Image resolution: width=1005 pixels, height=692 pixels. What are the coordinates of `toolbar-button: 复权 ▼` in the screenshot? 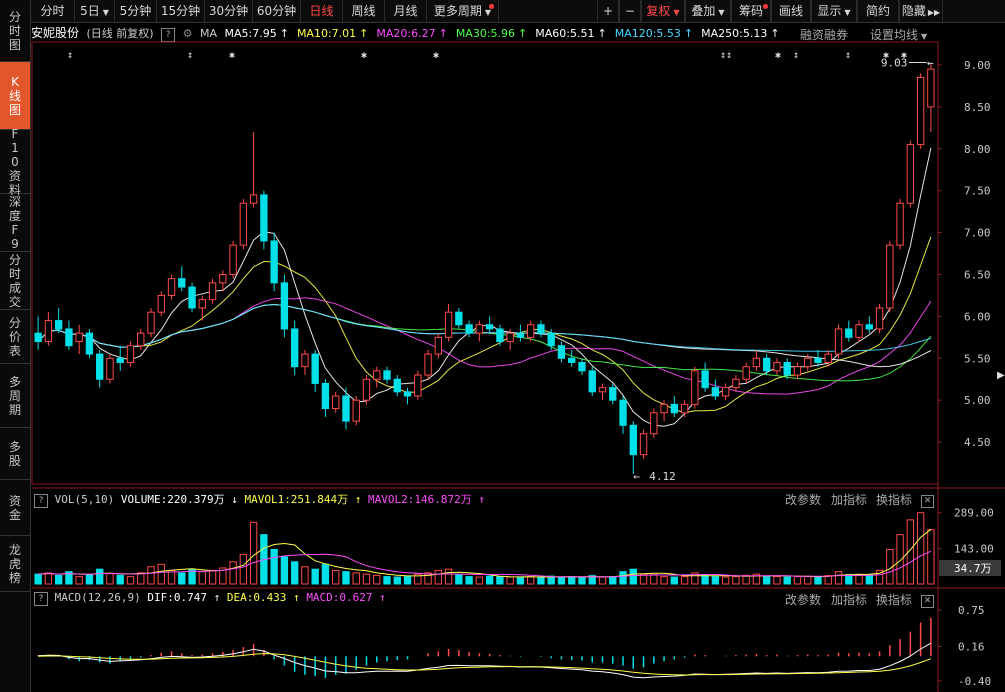 It's located at (663, 11).